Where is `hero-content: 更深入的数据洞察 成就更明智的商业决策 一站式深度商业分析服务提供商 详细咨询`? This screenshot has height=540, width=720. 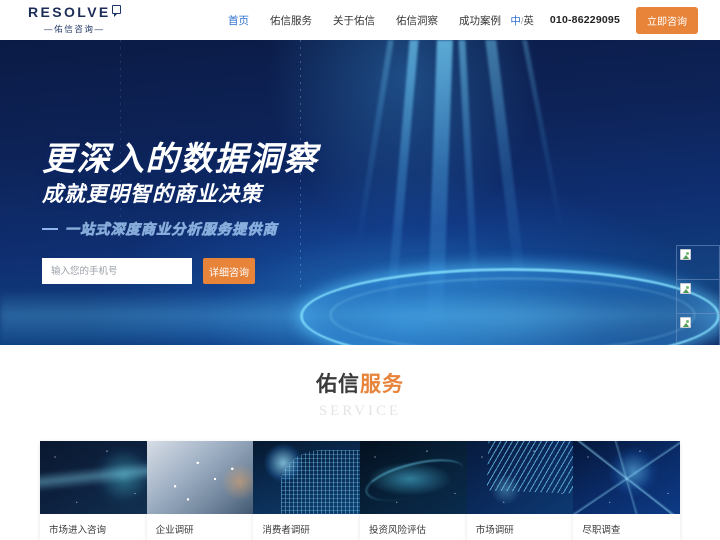
hero-content: 更深入的数据洞察 成就更明智的商业决策 一站式深度商业分析服务提供商 详细咨询 is located at coordinates (180, 212).